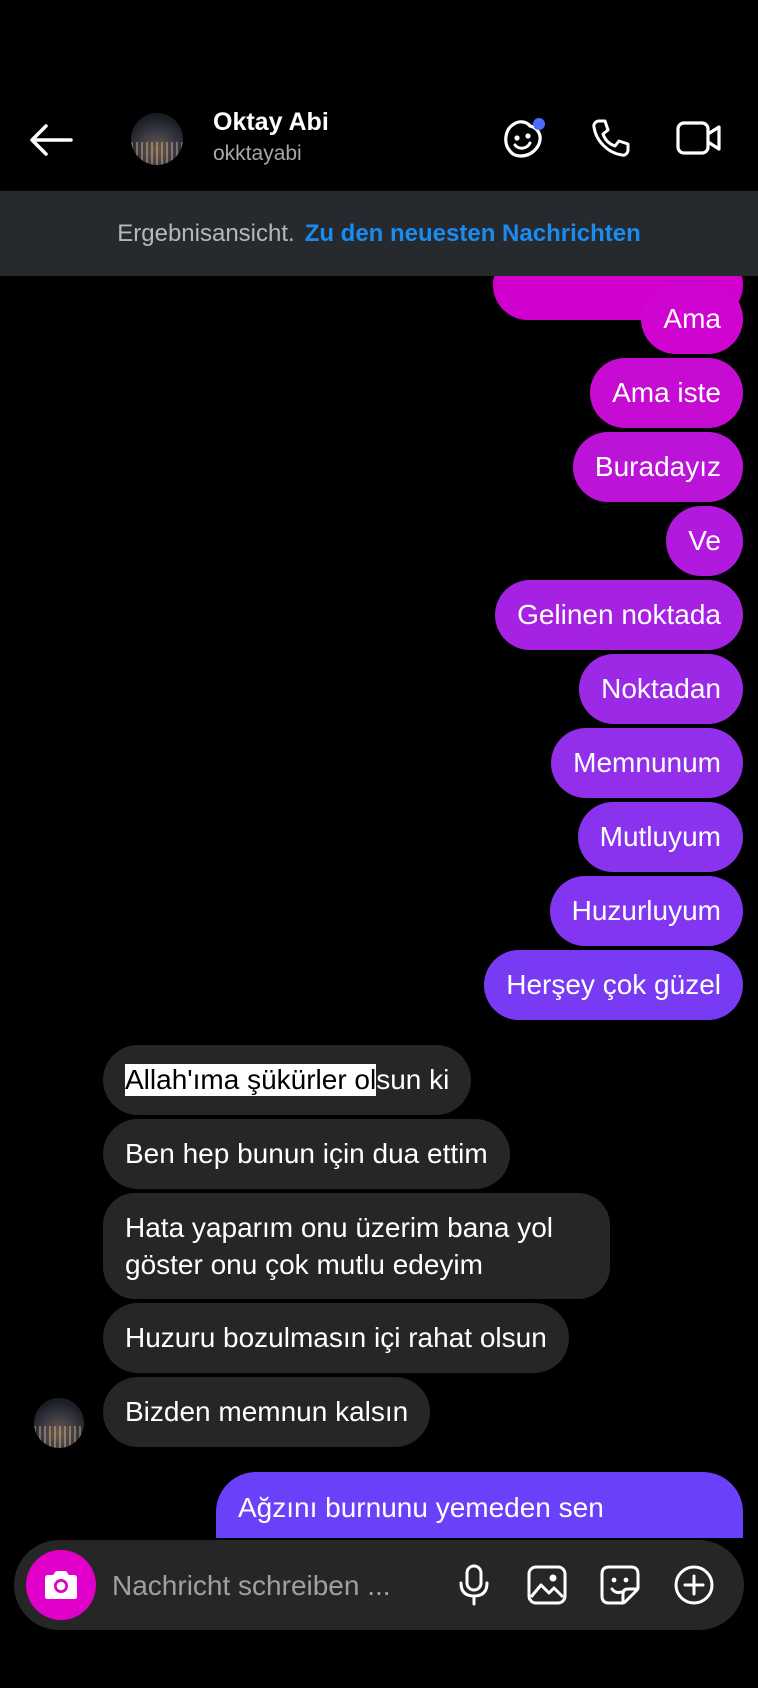 The width and height of the screenshot is (758, 1688). What do you see at coordinates (206, 233) in the screenshot?
I see `results-view-label: Ergebnisansicht.` at bounding box center [206, 233].